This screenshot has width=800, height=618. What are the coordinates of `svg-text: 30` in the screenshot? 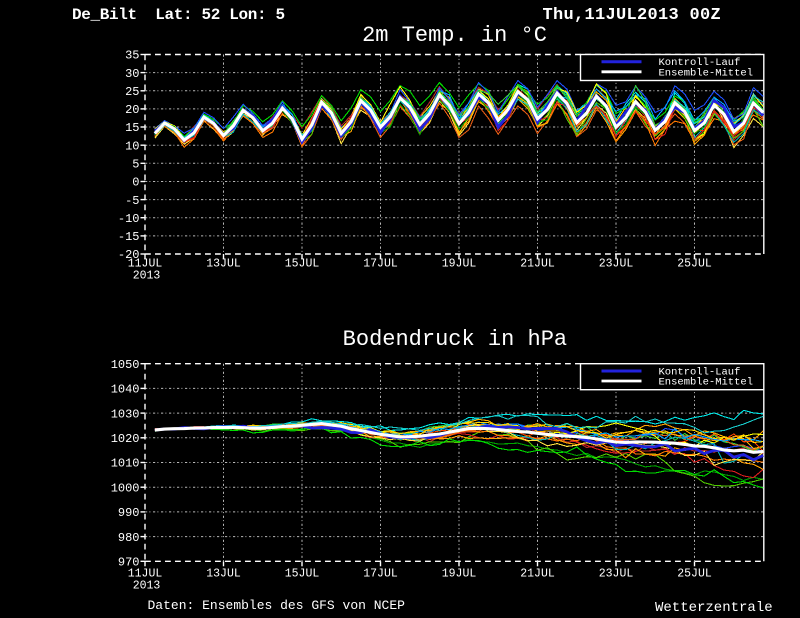 It's located at (132, 74).